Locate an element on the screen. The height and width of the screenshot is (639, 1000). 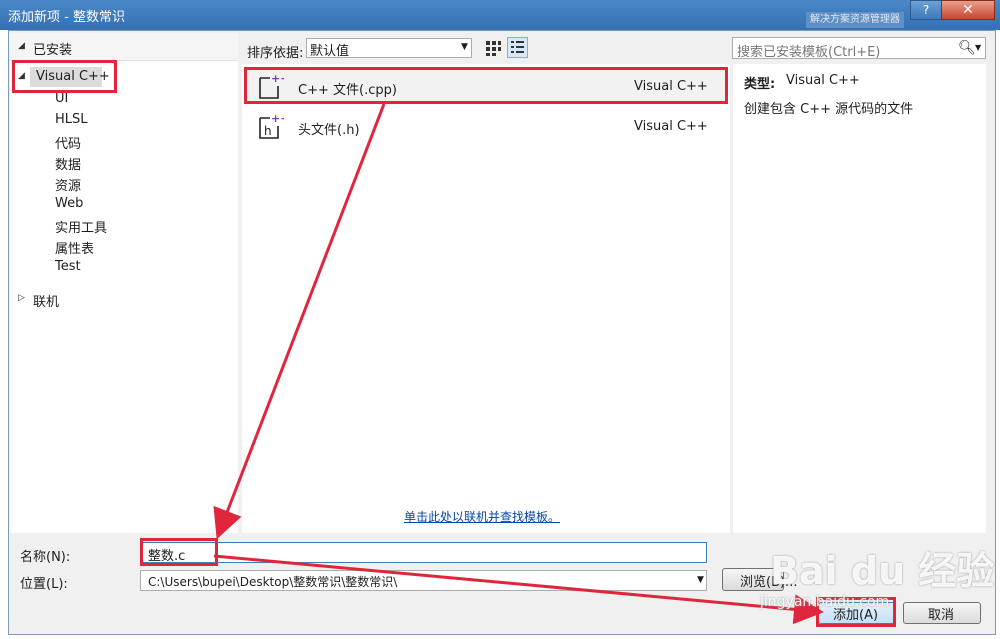
baidu-watermark: Bai du 经验 is located at coordinates (882, 571).